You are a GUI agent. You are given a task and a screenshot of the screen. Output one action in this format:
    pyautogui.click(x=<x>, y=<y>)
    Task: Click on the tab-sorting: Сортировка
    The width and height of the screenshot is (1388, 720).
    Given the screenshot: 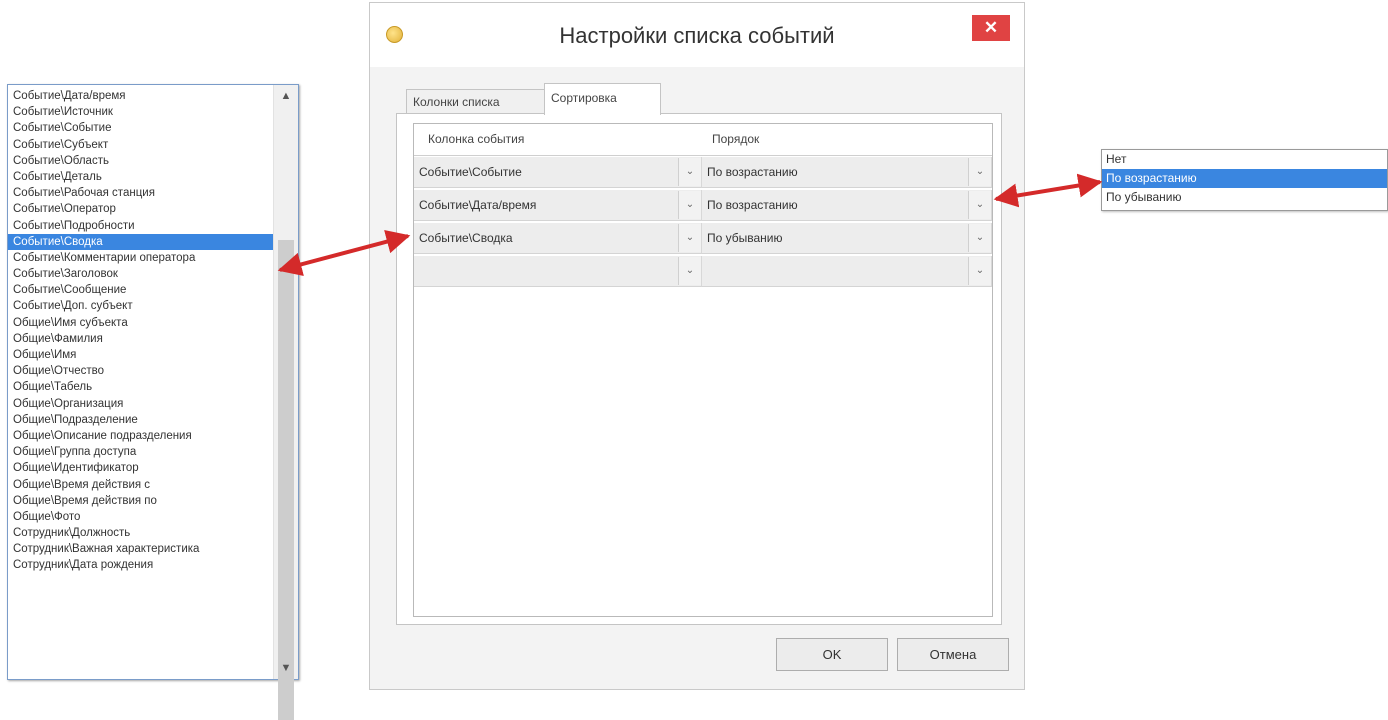 What is the action you would take?
    pyautogui.click(x=602, y=99)
    